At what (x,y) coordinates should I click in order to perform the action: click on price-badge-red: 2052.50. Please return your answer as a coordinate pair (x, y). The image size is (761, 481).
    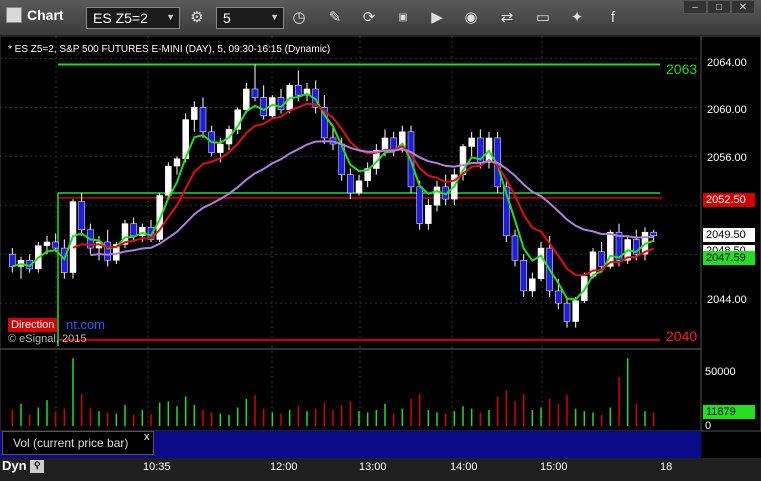
    Looking at the image, I should click on (729, 200).